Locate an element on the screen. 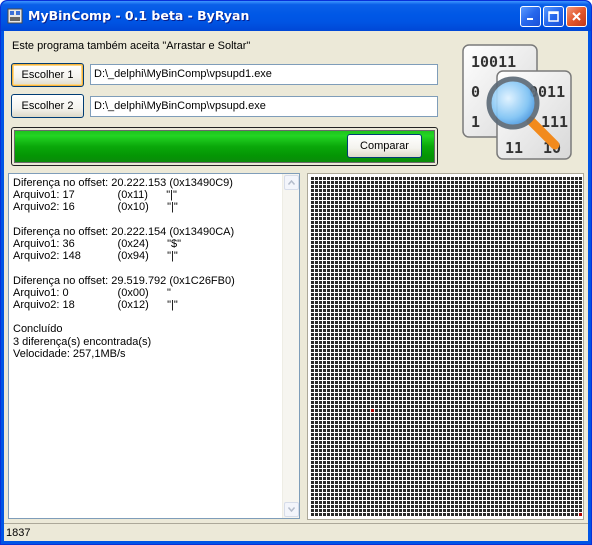 The image size is (592, 545). chevron-up-icon is located at coordinates (291, 182).